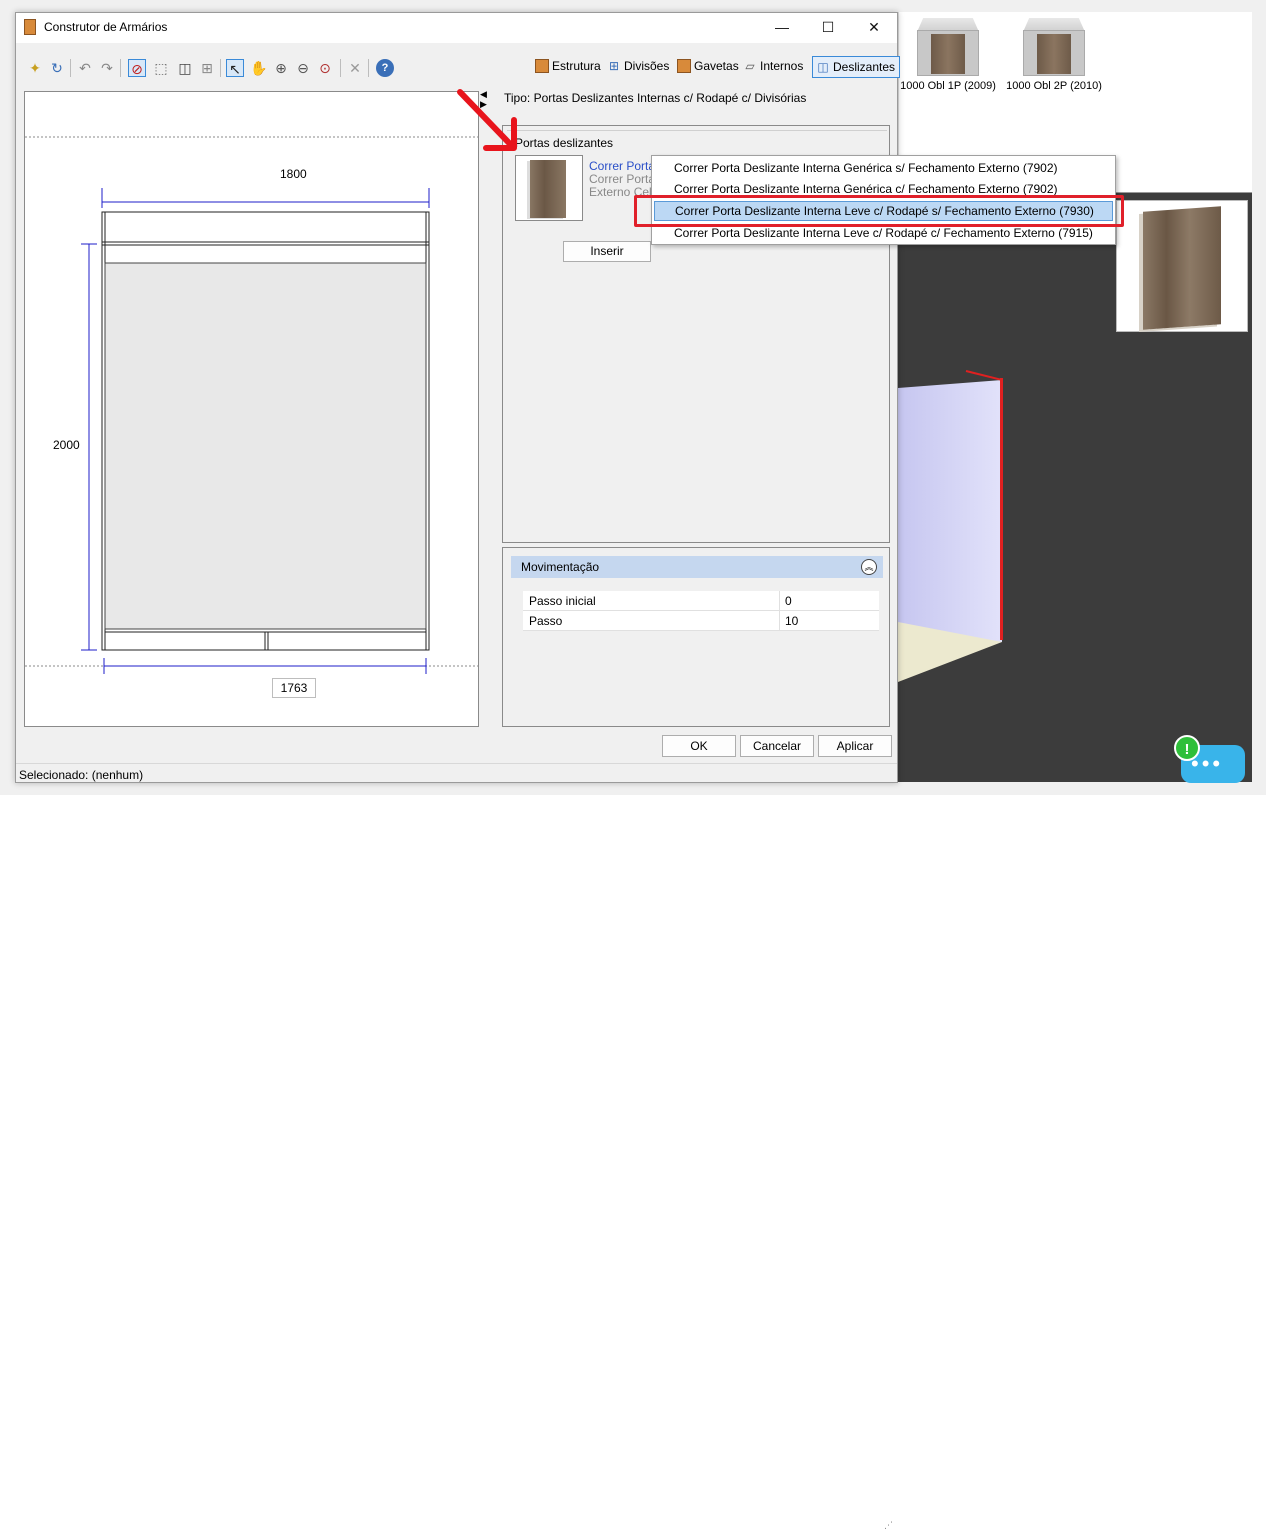 The image size is (1266, 1531). What do you see at coordinates (560, 567) in the screenshot?
I see `movement-title: Movimentação` at bounding box center [560, 567].